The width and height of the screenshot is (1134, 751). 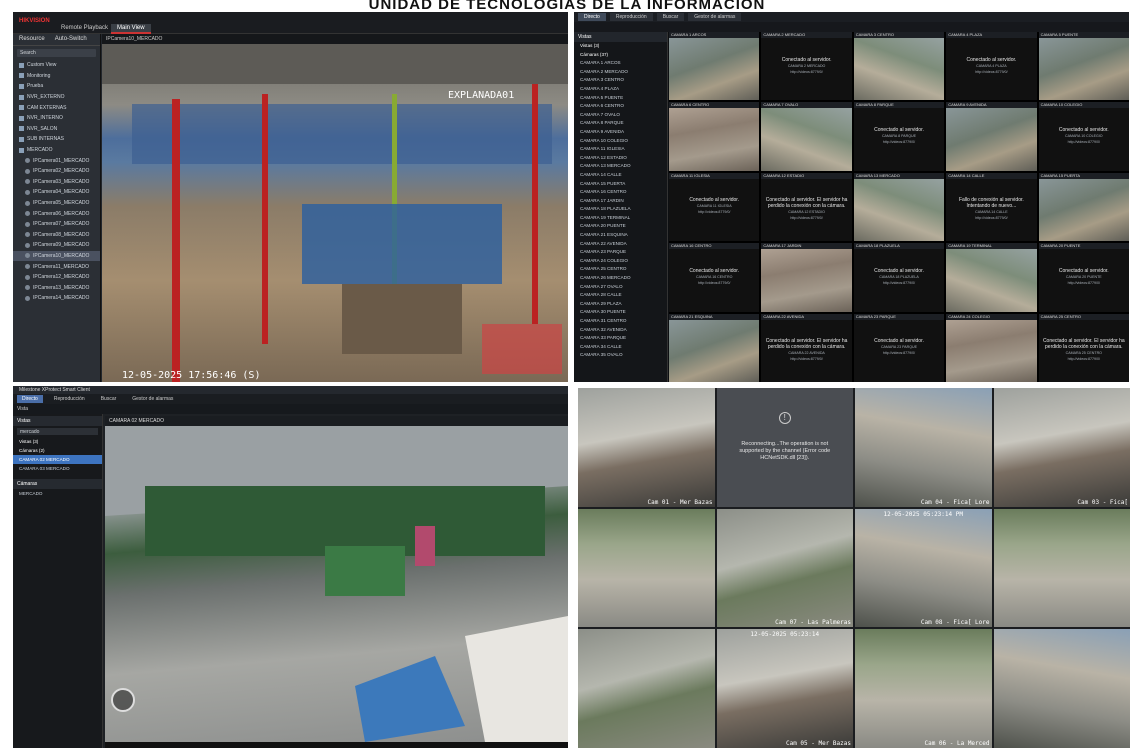 I want to click on views-filter-input: mercado, so click(x=57, y=431).